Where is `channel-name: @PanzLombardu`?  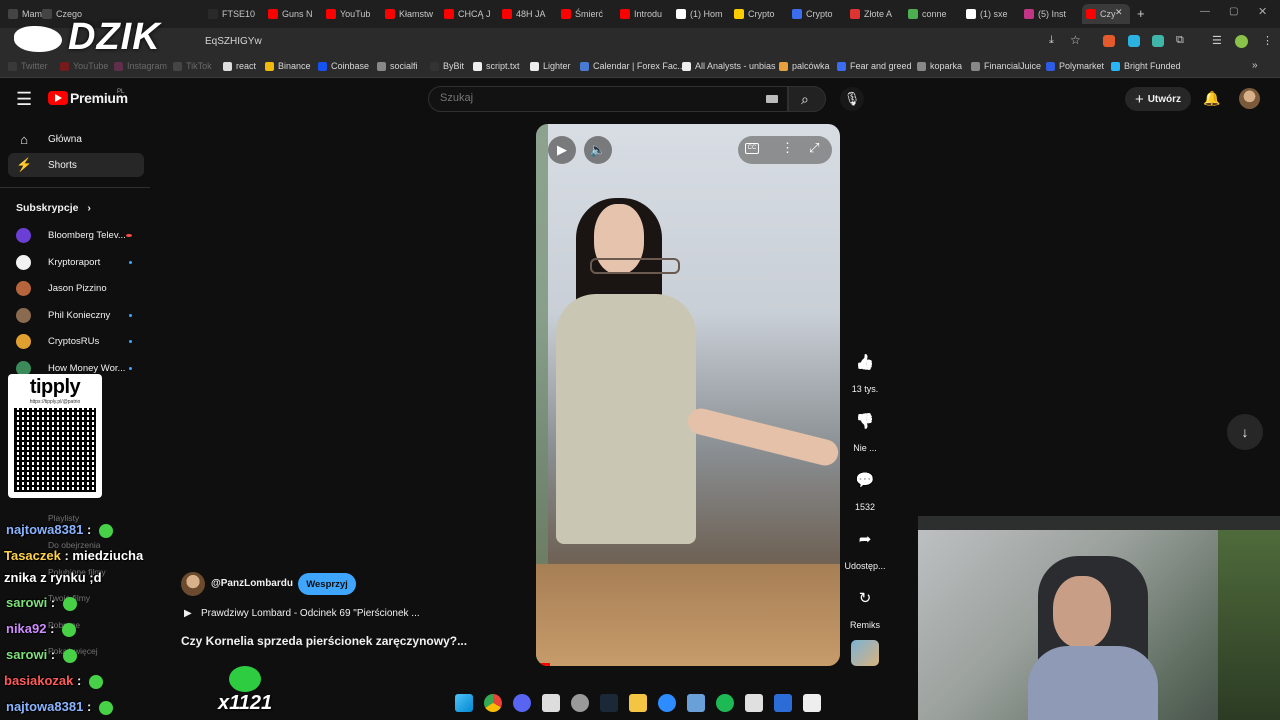
channel-name: @PanzLombardu is located at coordinates (252, 583).